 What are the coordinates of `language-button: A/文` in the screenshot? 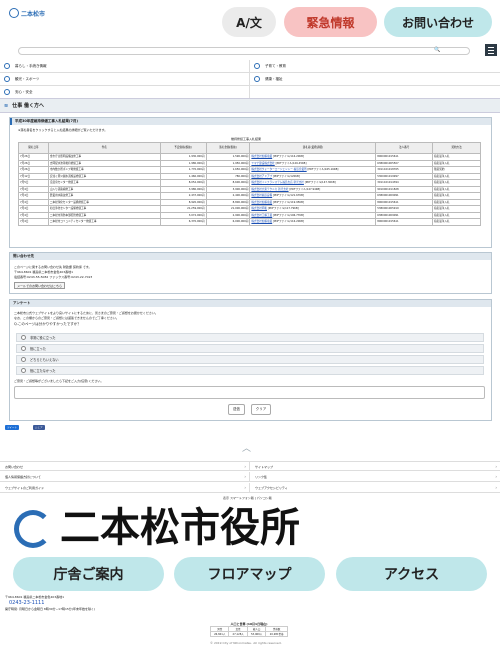 It's located at (249, 22).